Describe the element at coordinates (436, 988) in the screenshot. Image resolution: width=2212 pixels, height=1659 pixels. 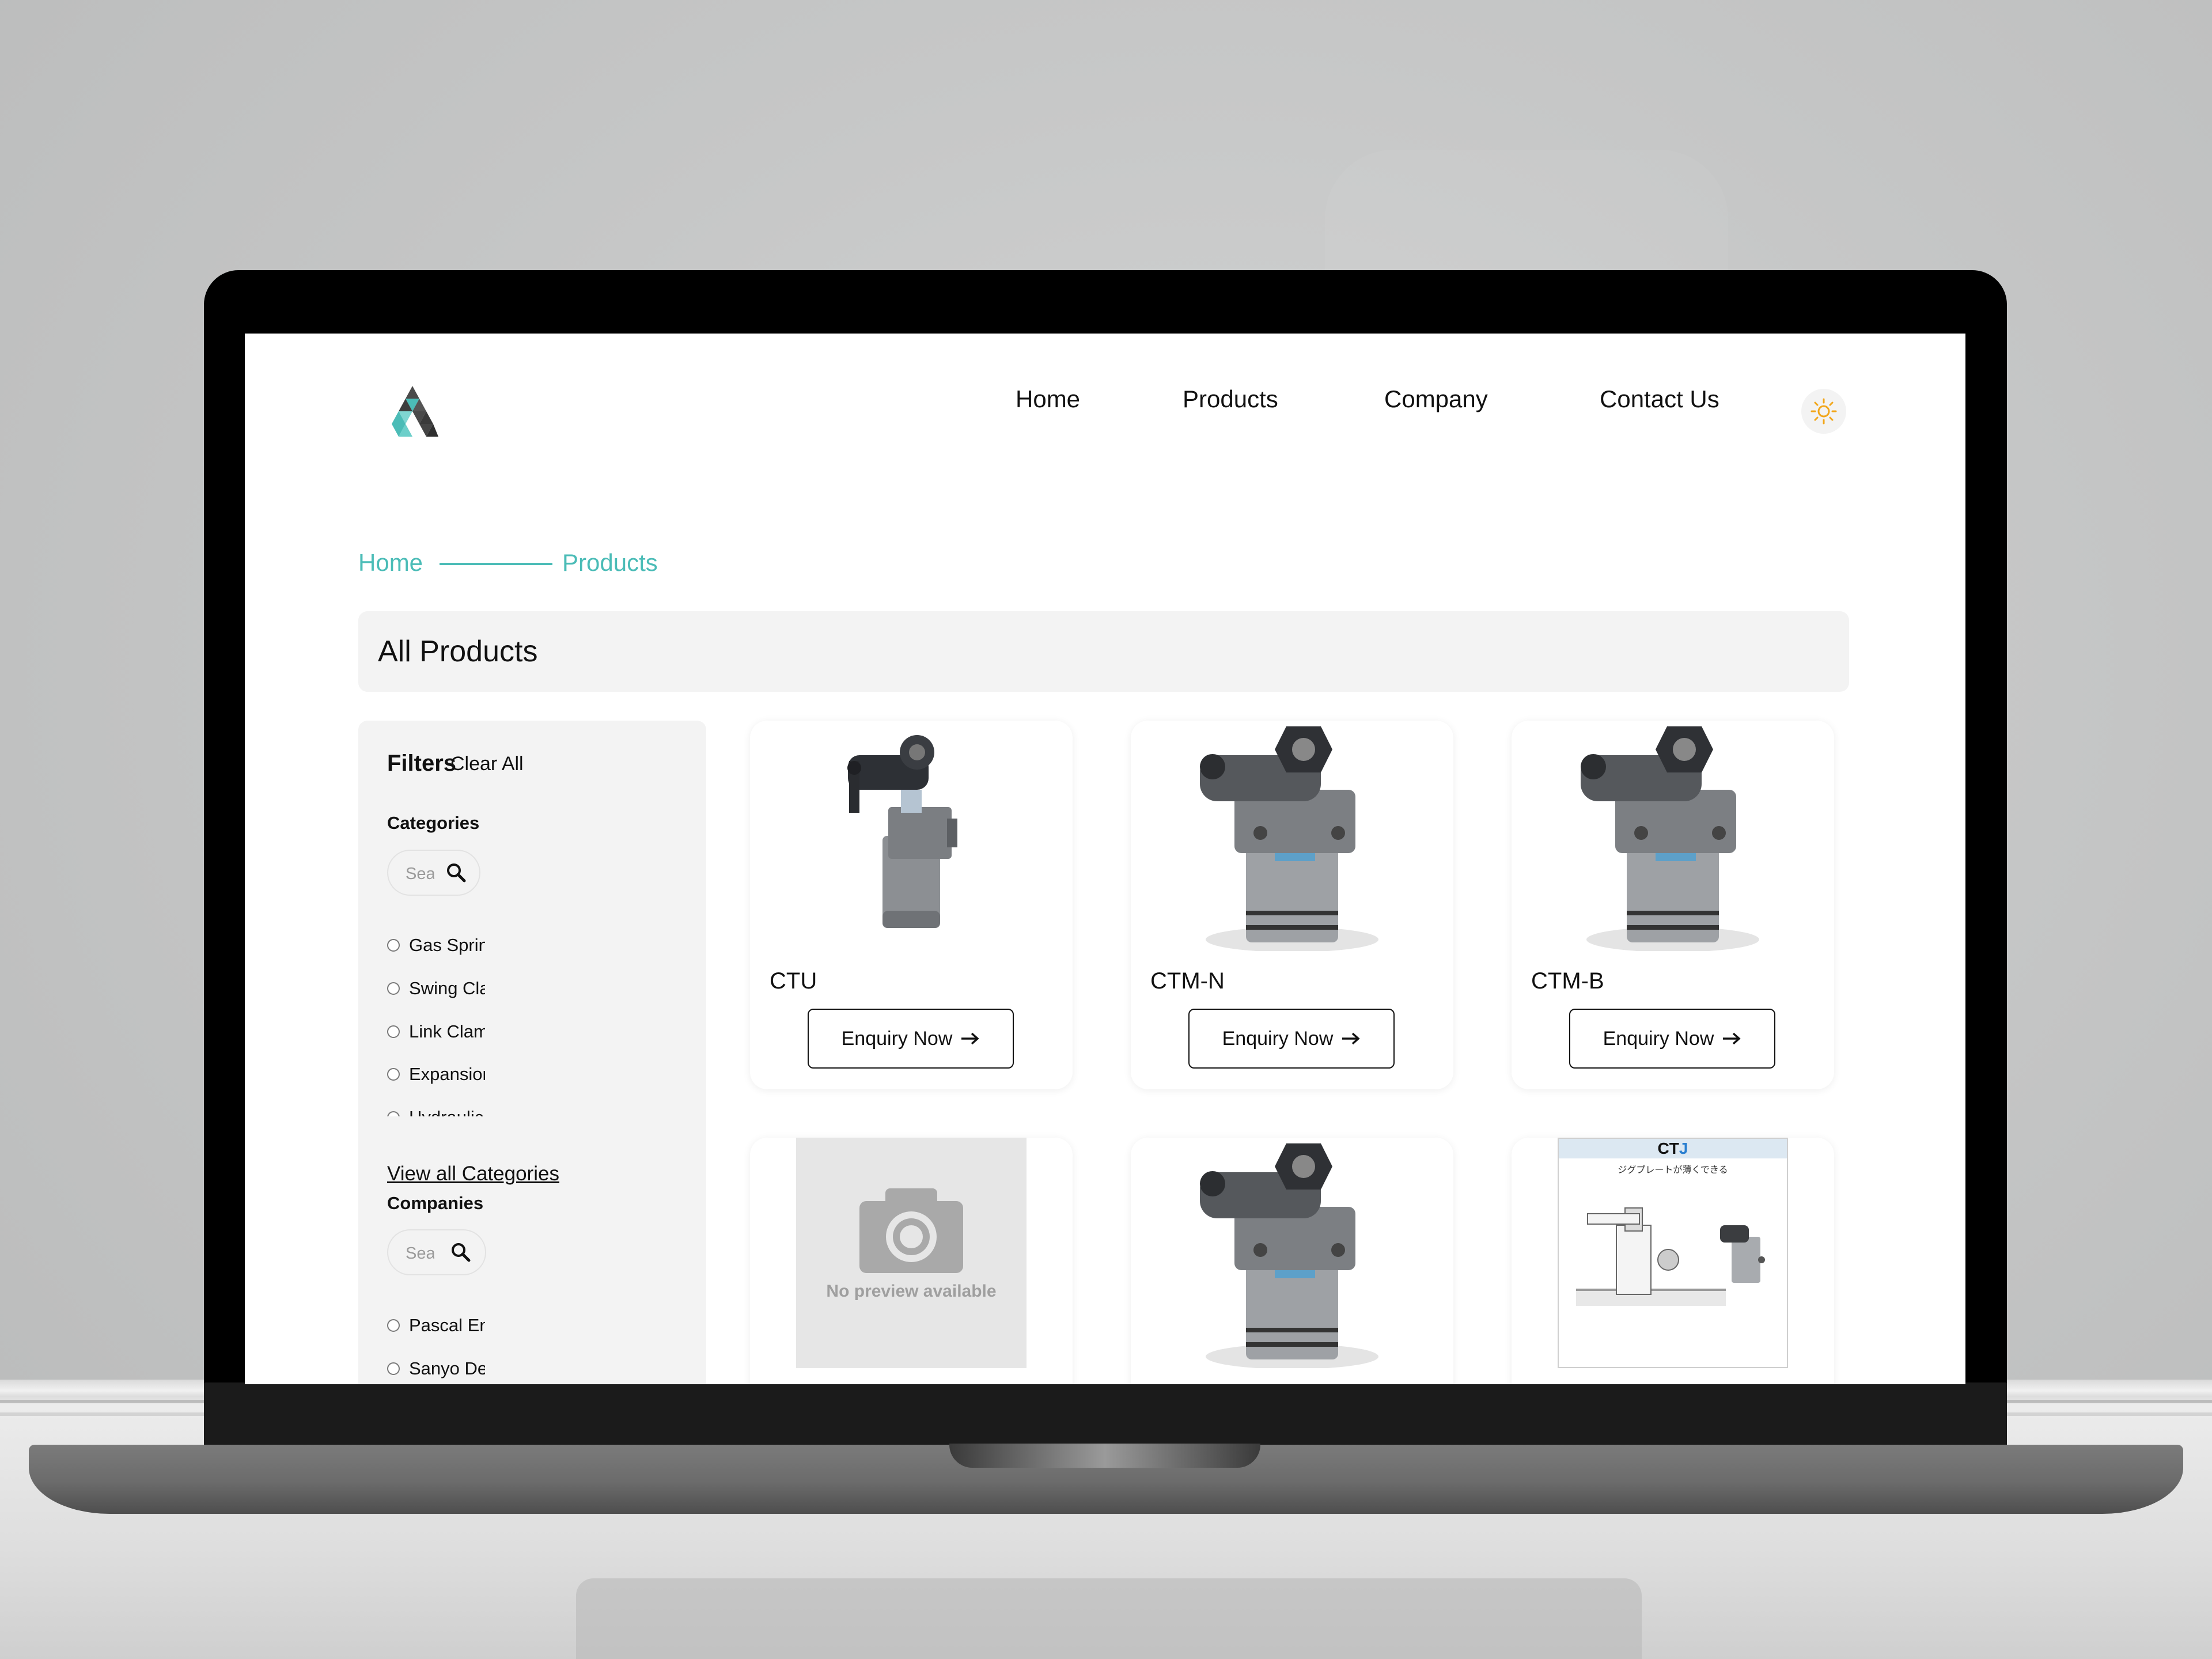
I see `category-option: Swing Clamp` at that location.